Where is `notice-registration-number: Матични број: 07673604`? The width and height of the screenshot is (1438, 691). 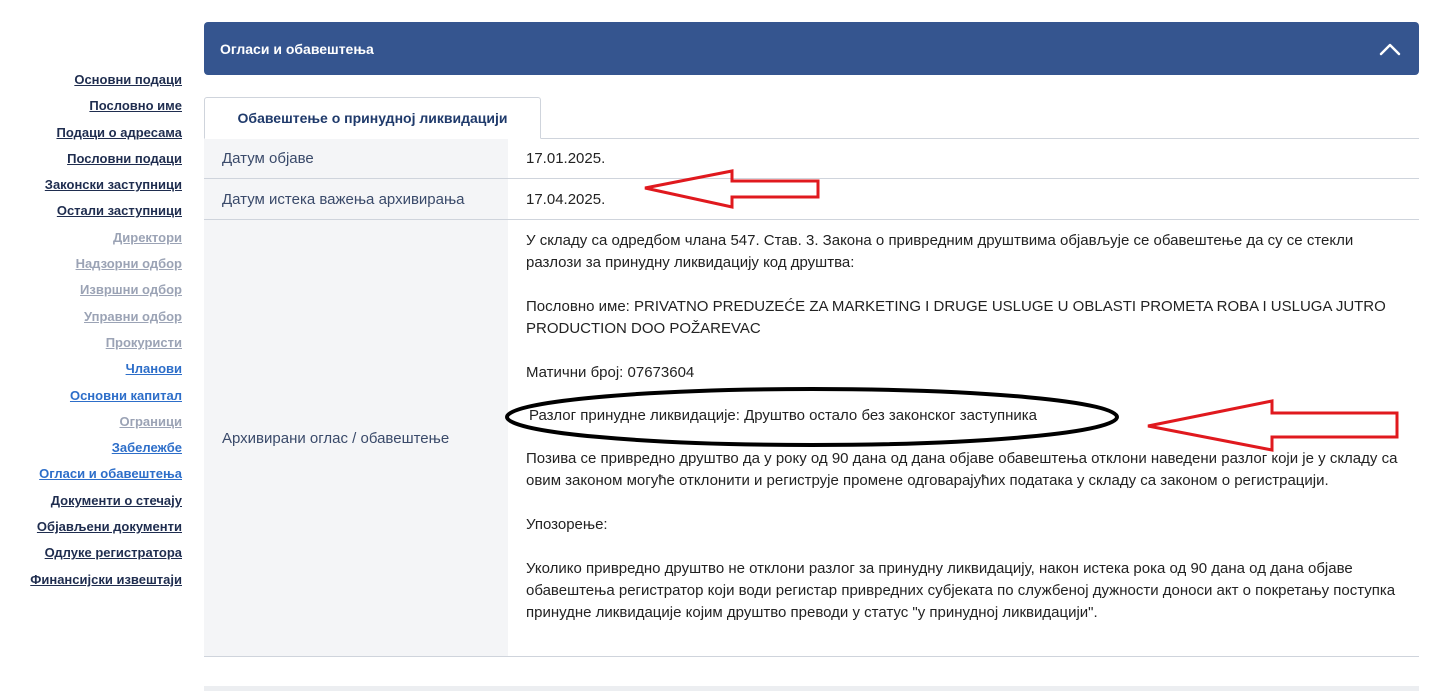
notice-registration-number: Матични број: 07673604 is located at coordinates (610, 372).